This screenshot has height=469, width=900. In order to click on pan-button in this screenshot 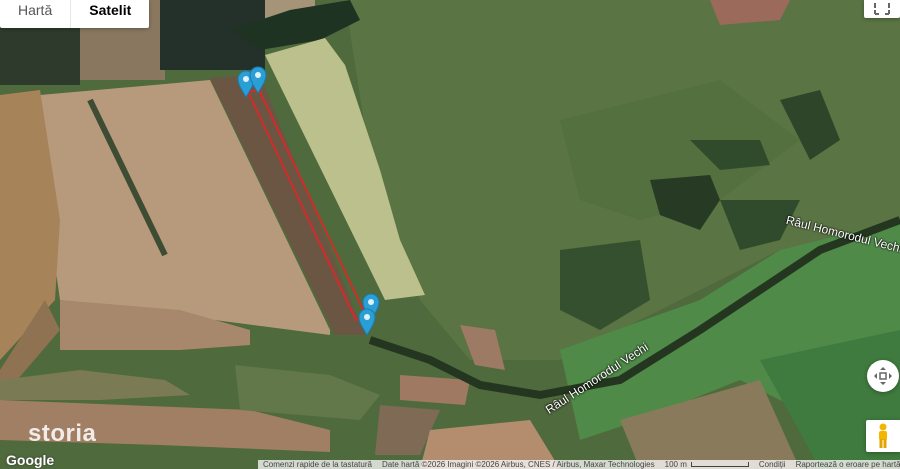, I will do `click(883, 376)`.